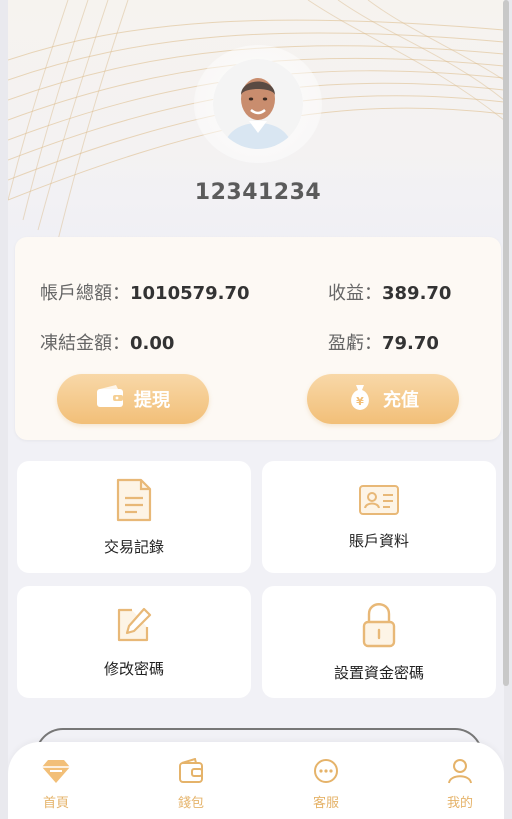  Describe the element at coordinates (134, 502) in the screenshot. I see `document-icon` at that location.